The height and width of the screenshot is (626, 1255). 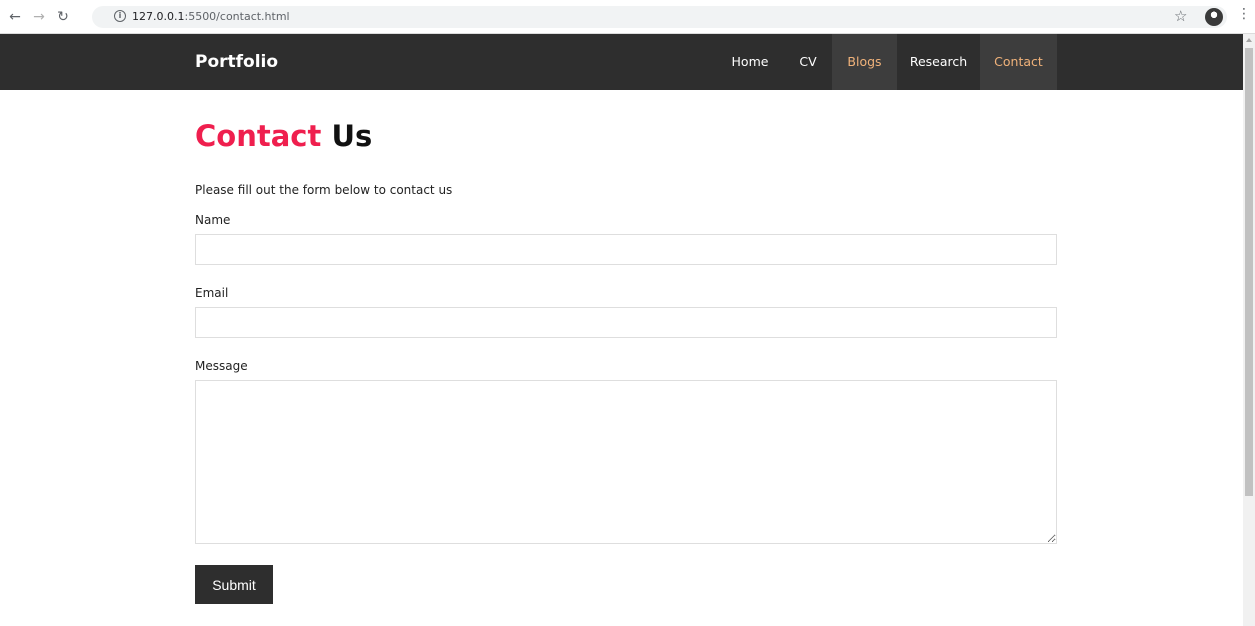 I want to click on nav-link-research: Research, so click(x=938, y=62).